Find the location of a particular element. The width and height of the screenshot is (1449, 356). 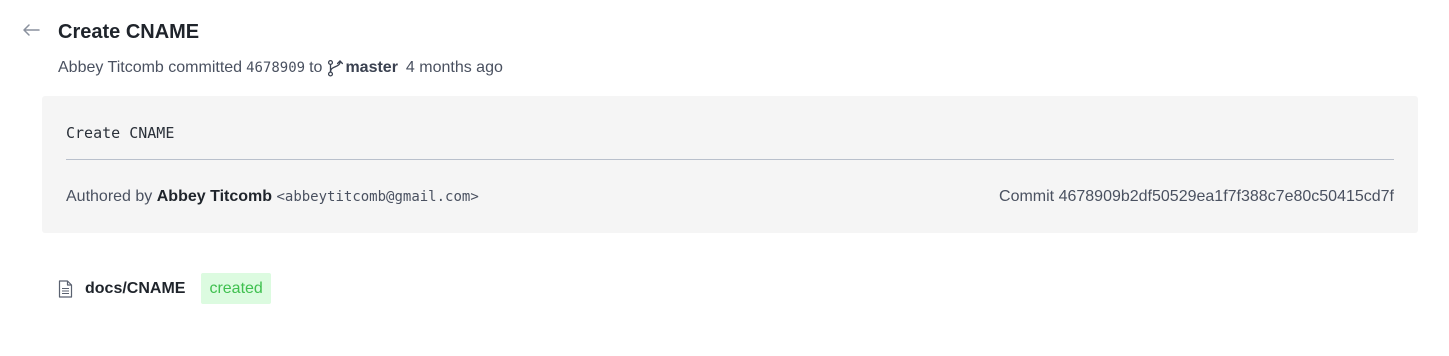

arrow-left-icon is located at coordinates (31, 32).